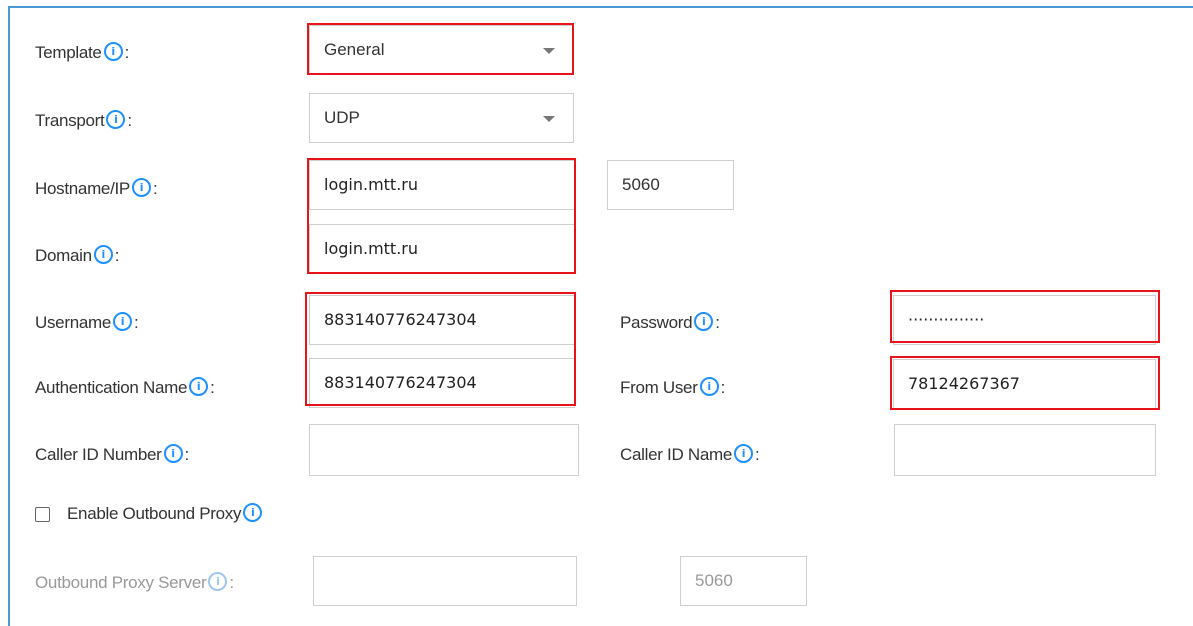 The height and width of the screenshot is (626, 1193). I want to click on transport-value: UDP, so click(342, 117).